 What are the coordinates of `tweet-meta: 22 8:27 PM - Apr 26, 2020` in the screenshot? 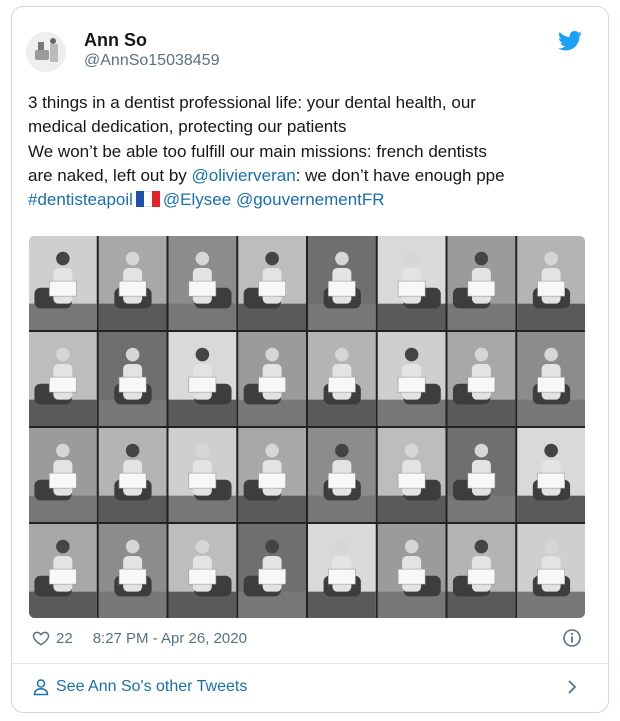 It's located at (139, 638).